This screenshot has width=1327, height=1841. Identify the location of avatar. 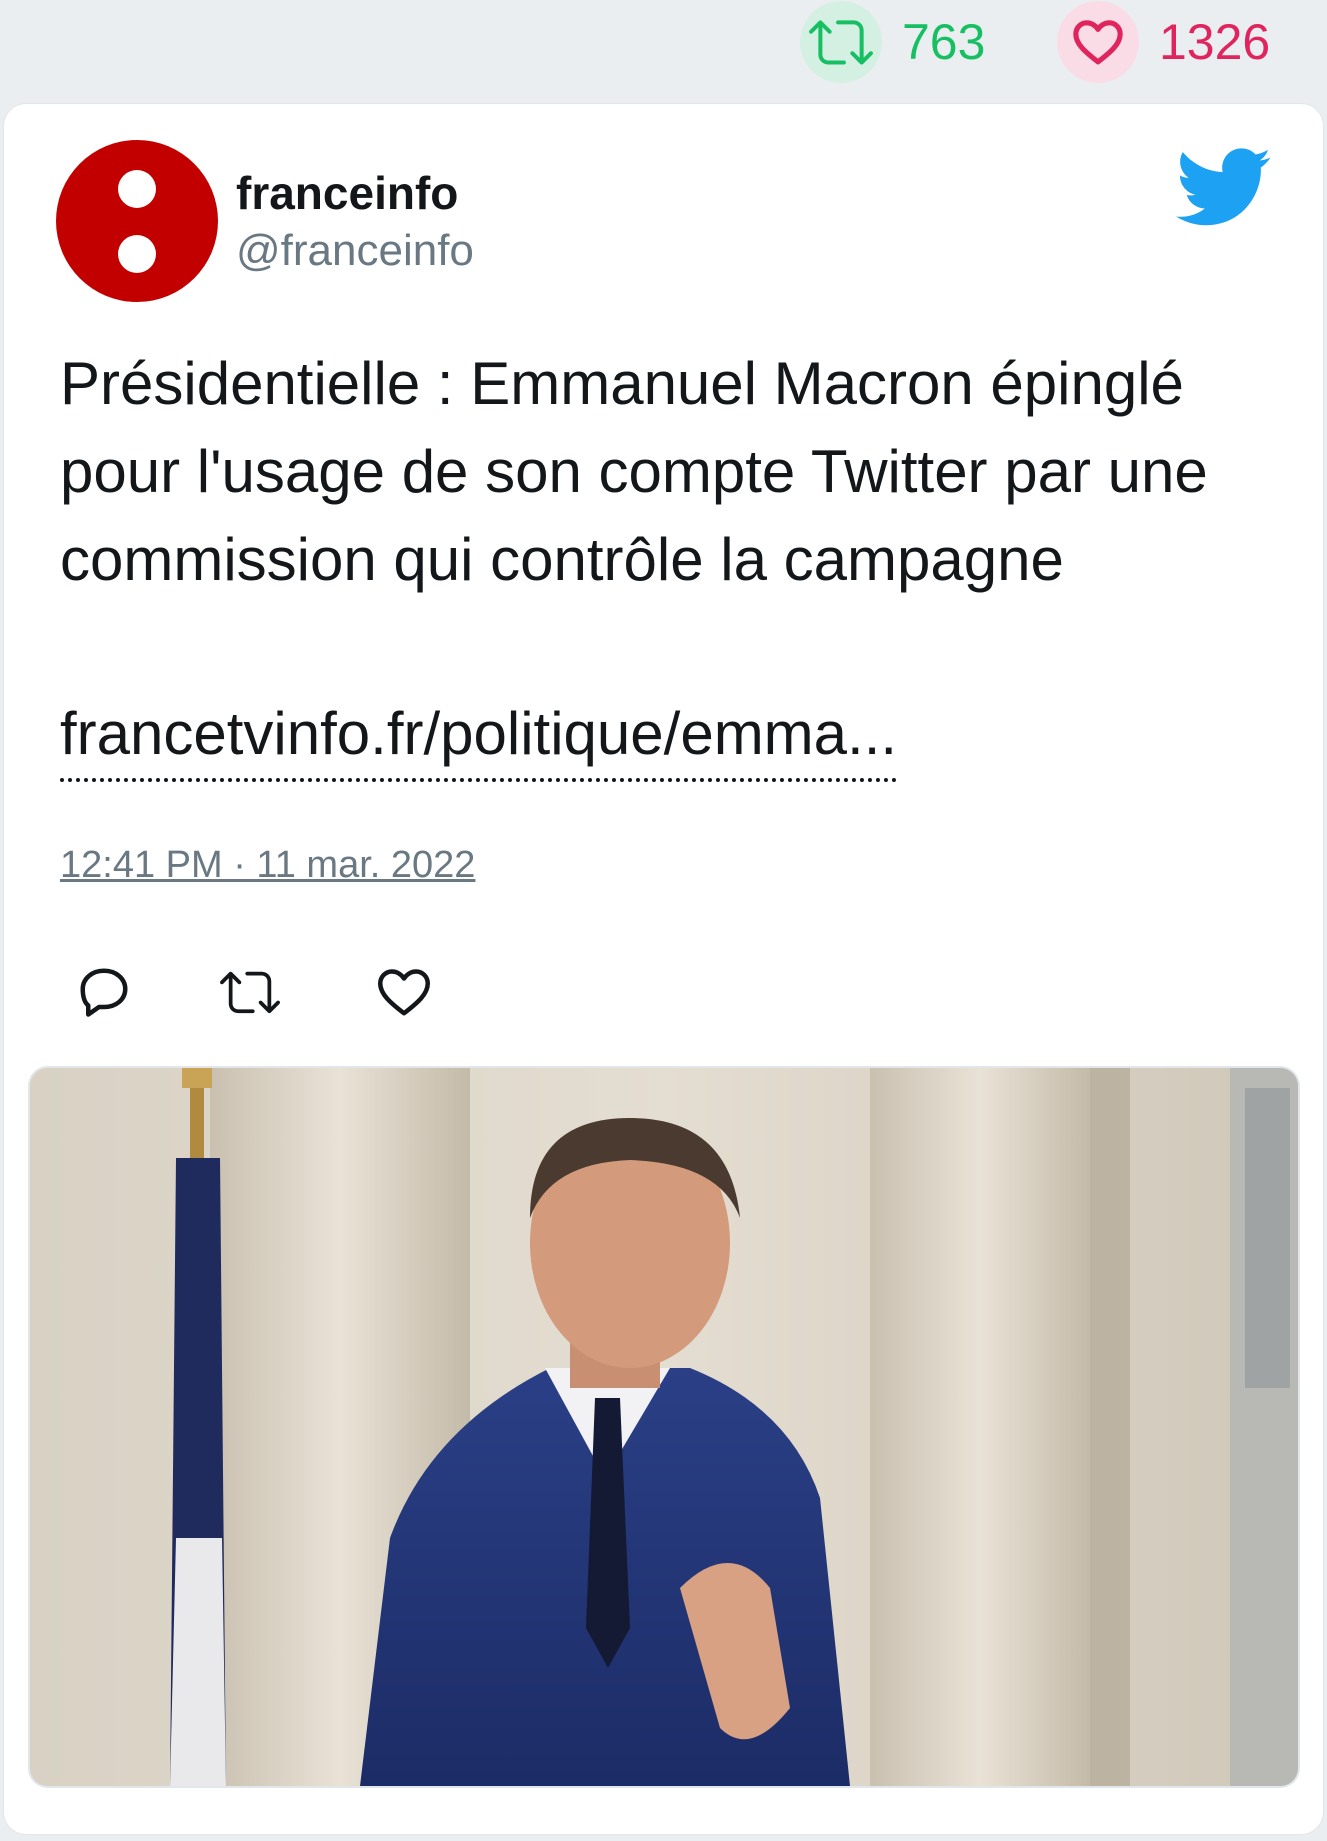
(137, 221).